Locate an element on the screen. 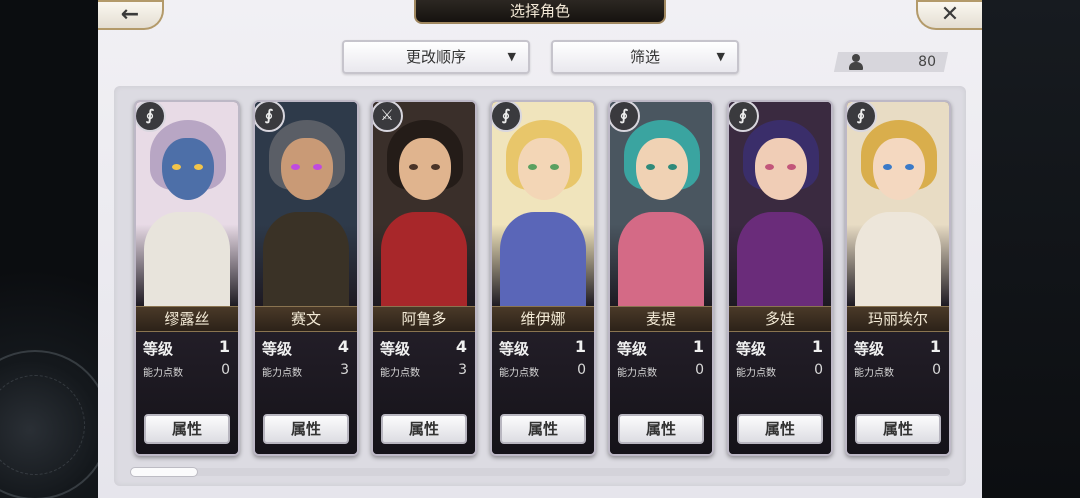 The height and width of the screenshot is (498, 1080). back-button: ← is located at coordinates (131, 15).